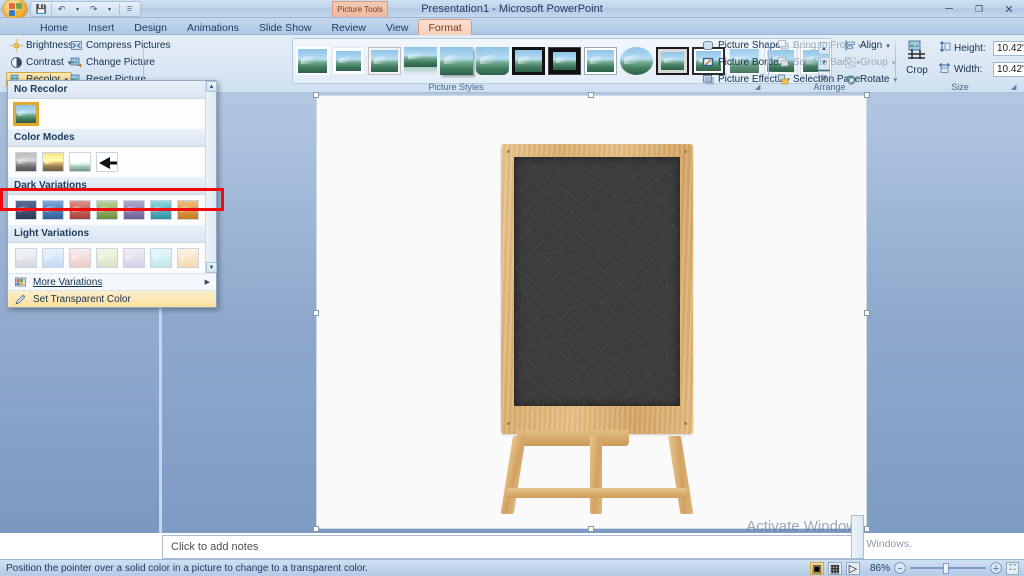 The image size is (1024, 576). Describe the element at coordinates (1008, 48) in the screenshot. I see `height-input: 10.42"` at that location.